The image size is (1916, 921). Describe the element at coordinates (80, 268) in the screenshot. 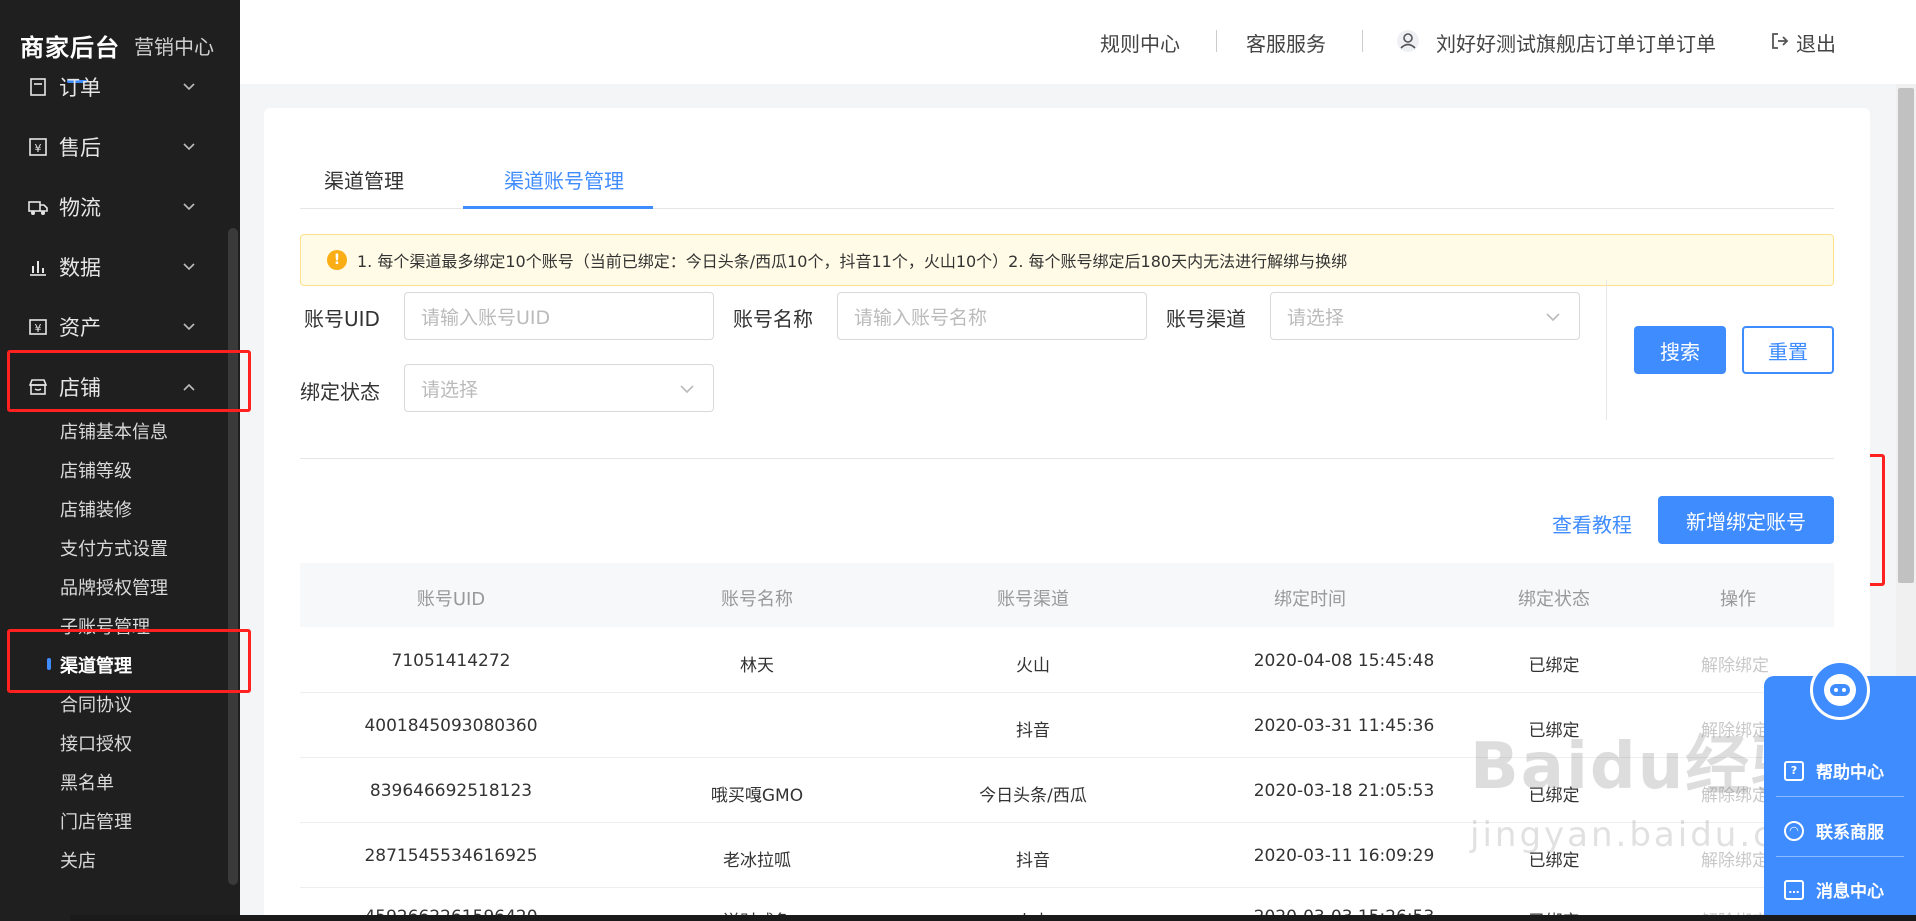

I see `menu-label: 数据` at that location.